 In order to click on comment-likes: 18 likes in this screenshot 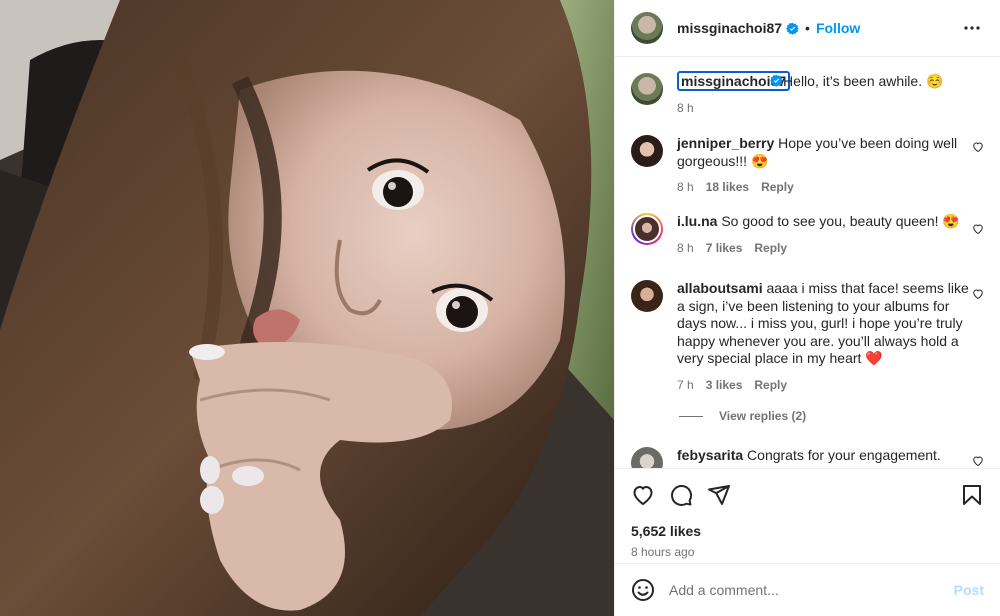, I will do `click(727, 188)`.